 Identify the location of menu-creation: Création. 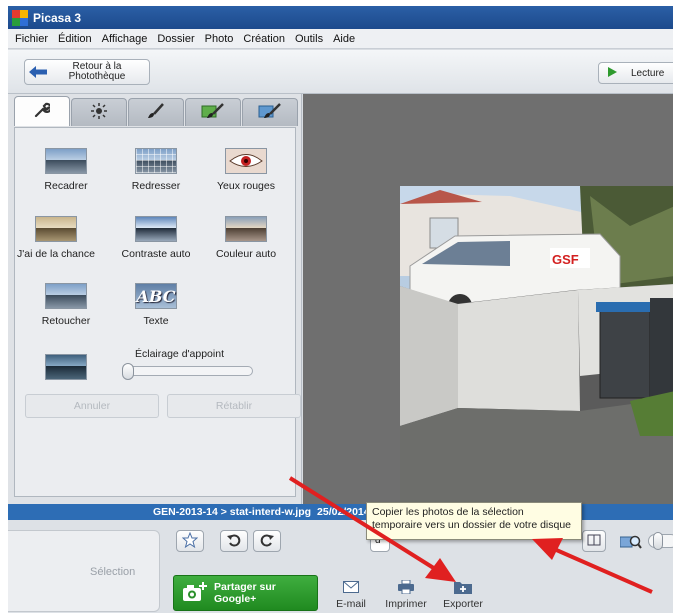
(264, 39).